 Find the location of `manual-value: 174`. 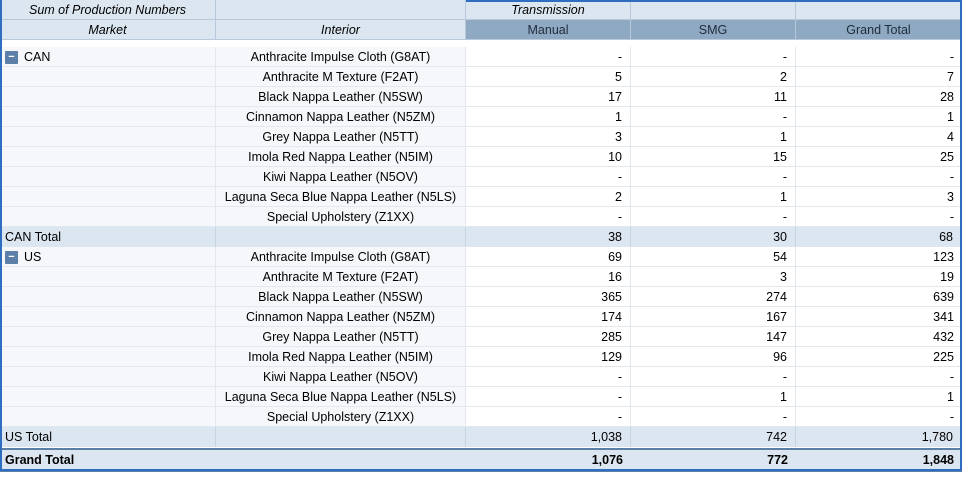

manual-value: 174 is located at coordinates (548, 317).